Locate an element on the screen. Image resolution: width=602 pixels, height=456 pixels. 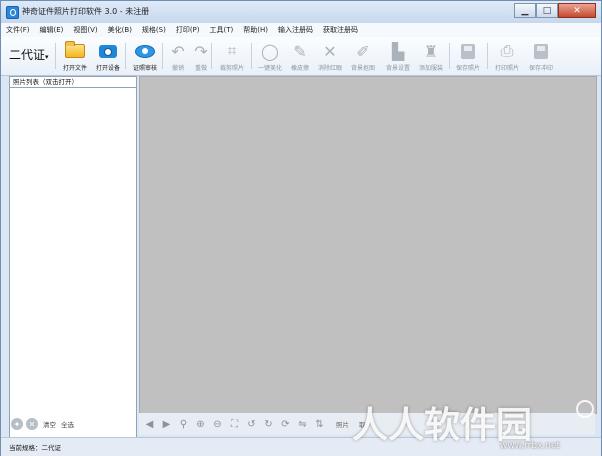
flip-vertical-icon: ⇅ is located at coordinates (319, 424).